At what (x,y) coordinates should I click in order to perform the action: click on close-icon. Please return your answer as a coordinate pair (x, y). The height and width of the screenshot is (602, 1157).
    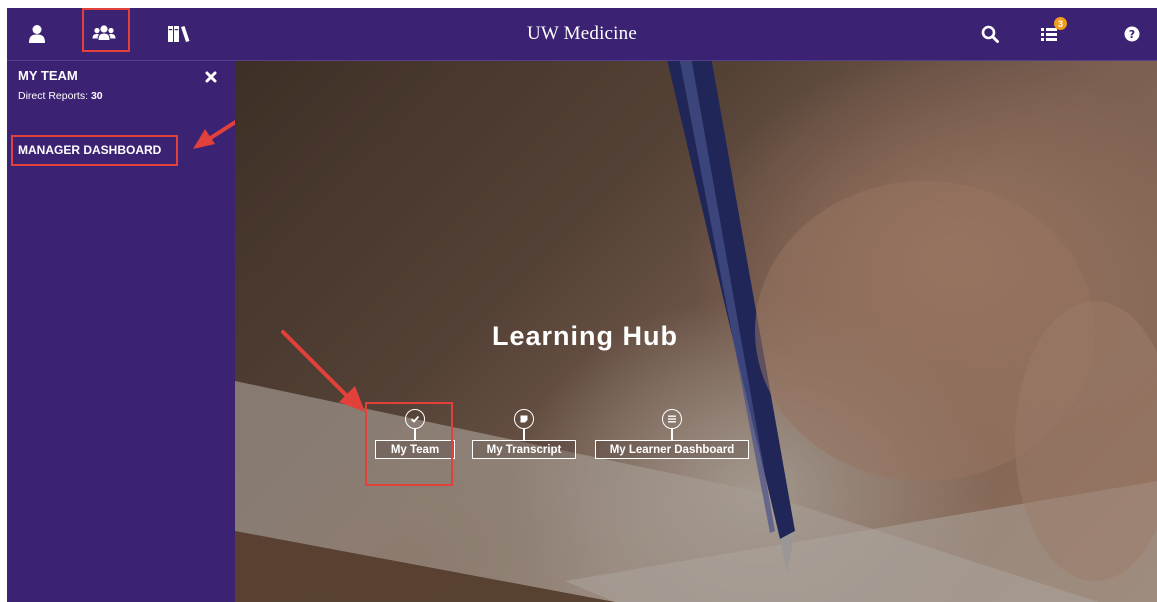
    Looking at the image, I should click on (211, 77).